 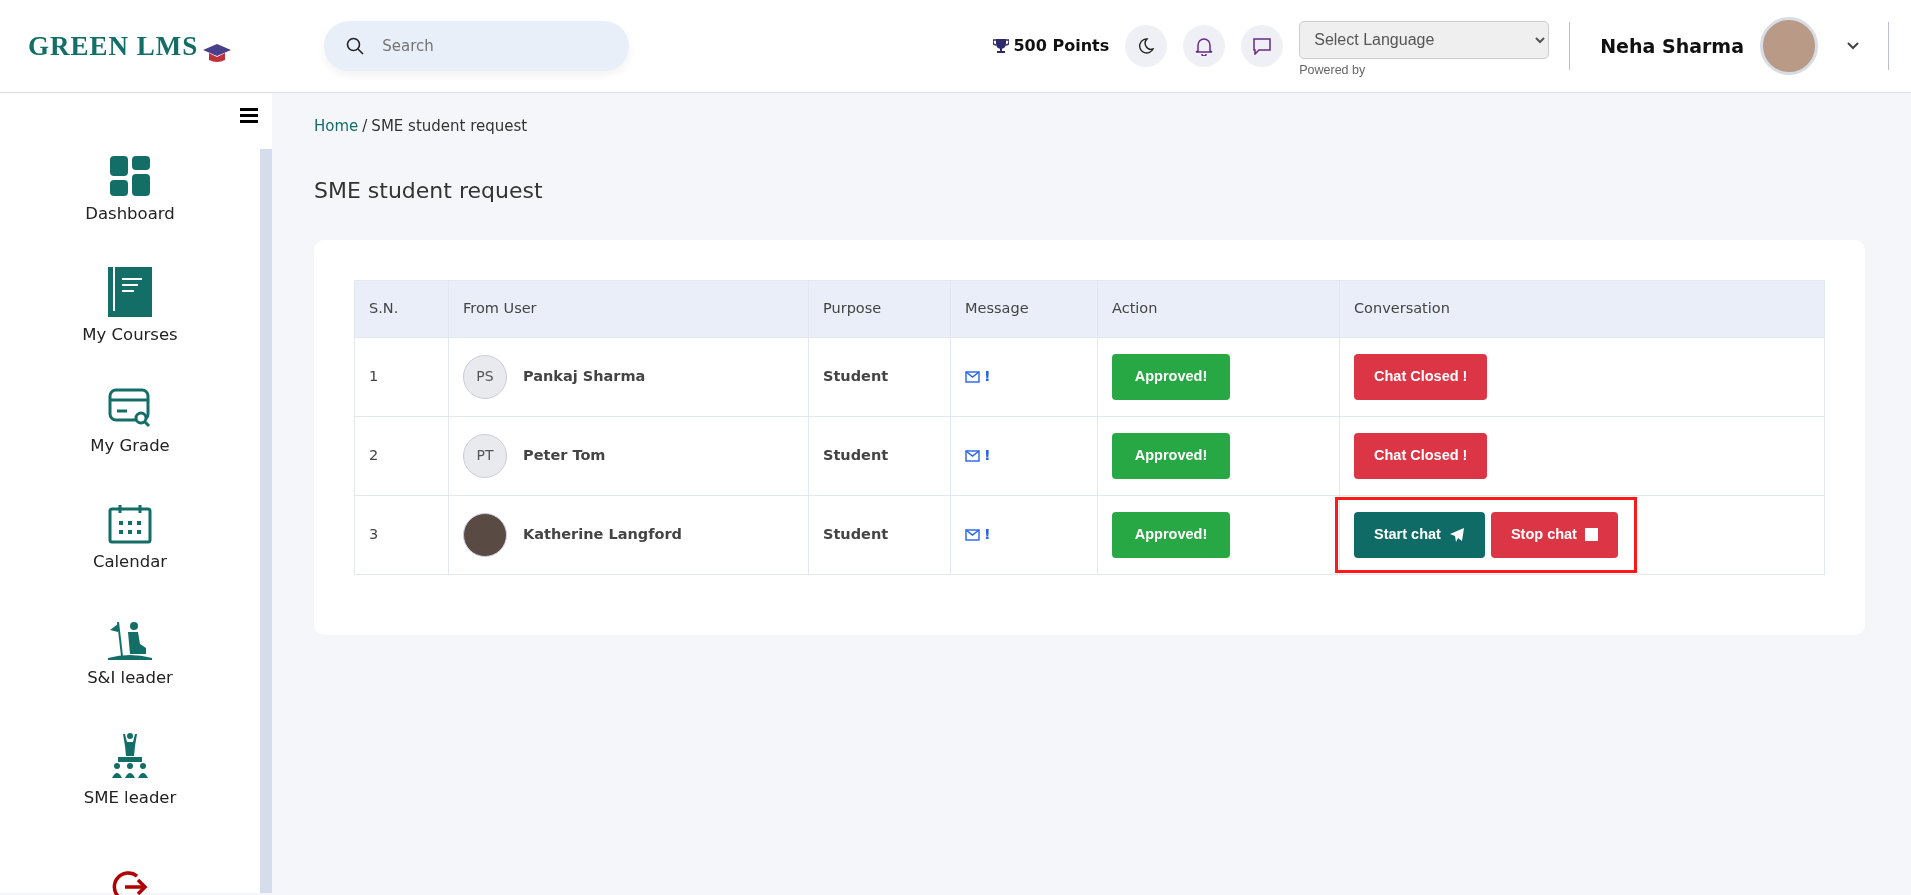 What do you see at coordinates (1672, 46) in the screenshot?
I see `user-name: Neha Sharma` at bounding box center [1672, 46].